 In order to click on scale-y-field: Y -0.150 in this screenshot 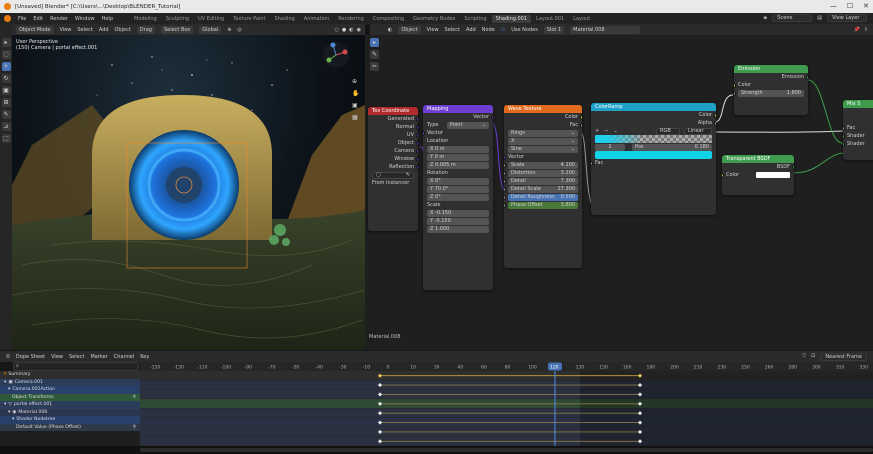, I will do `click(458, 221)`.